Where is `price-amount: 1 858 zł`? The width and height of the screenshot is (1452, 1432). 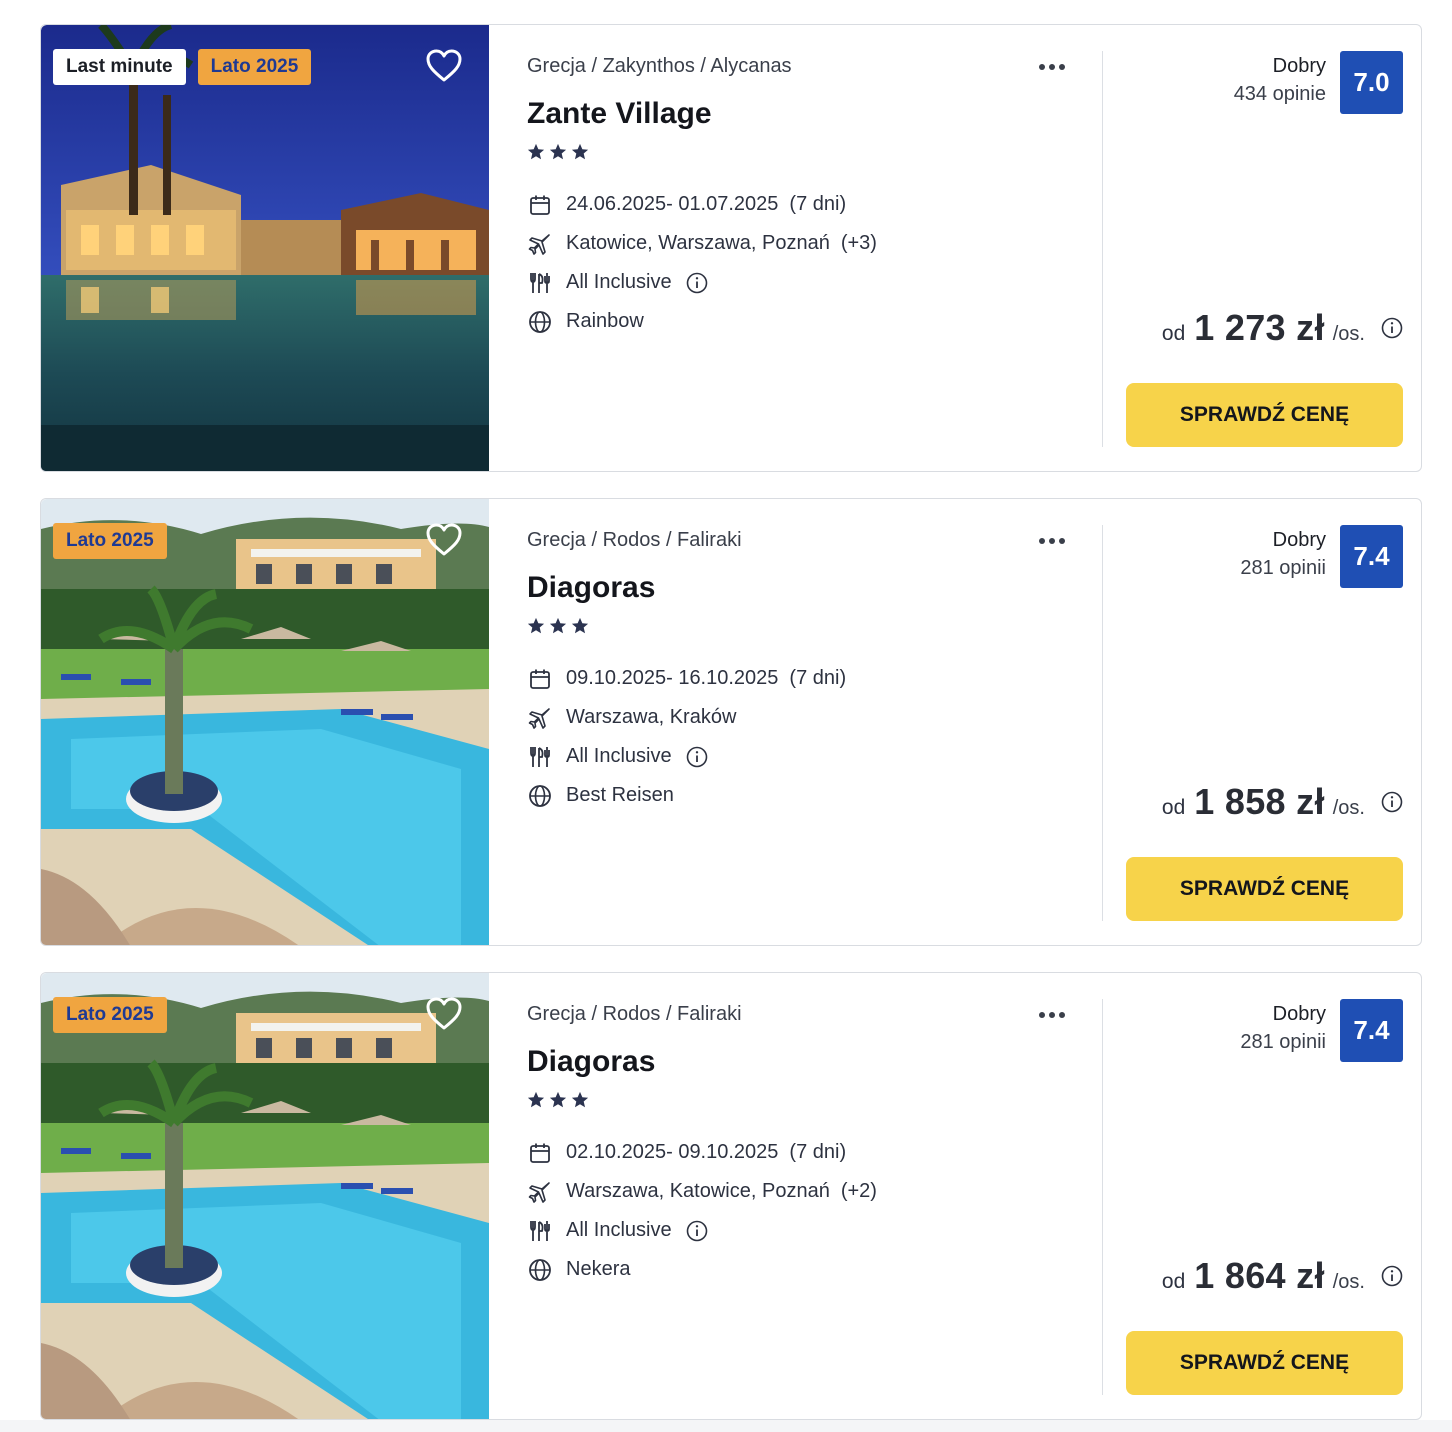 price-amount: 1 858 zł is located at coordinates (1259, 801).